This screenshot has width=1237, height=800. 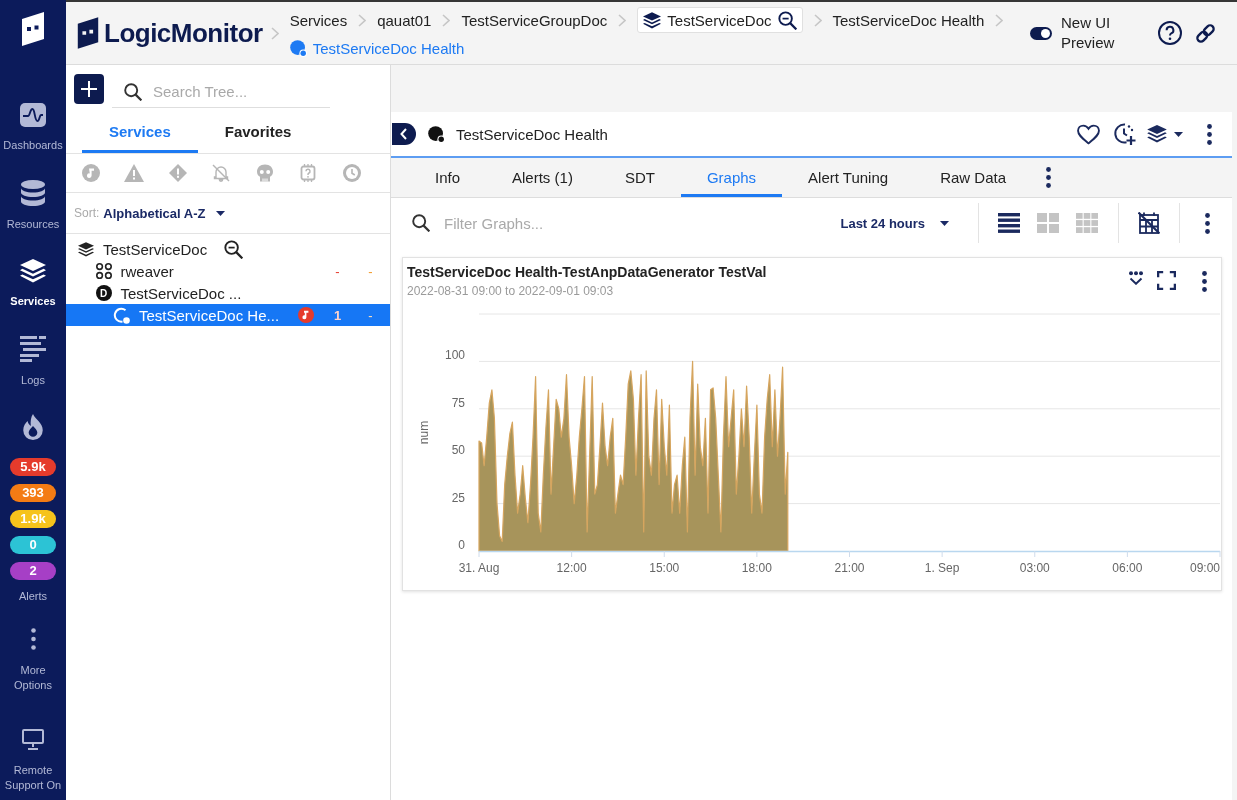 What do you see at coordinates (894, 223) in the screenshot?
I see `time-range-dropdown: Last 24 hours` at bounding box center [894, 223].